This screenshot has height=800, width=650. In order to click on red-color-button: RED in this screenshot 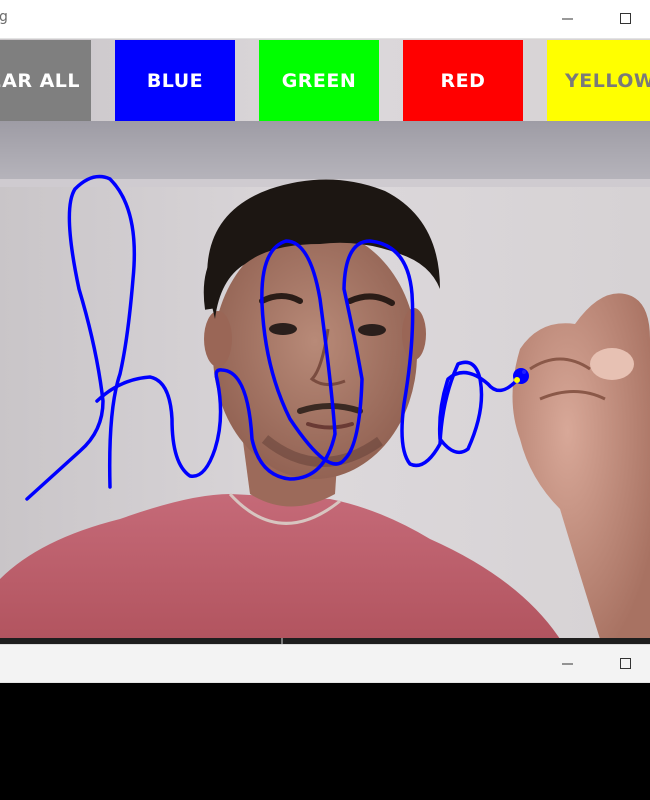, I will do `click(463, 80)`.